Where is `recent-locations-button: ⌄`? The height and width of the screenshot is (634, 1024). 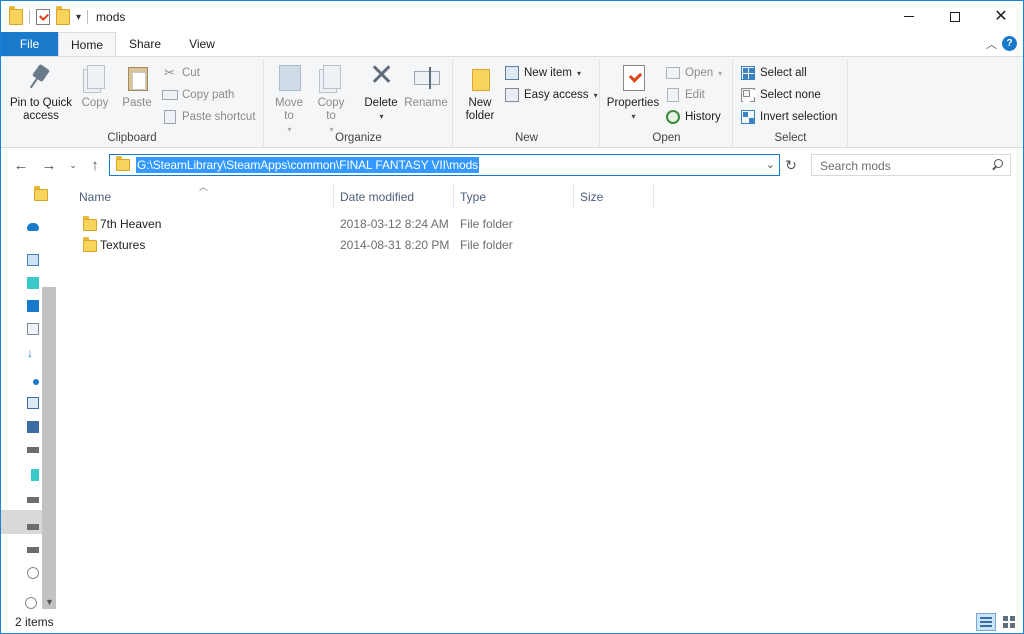 recent-locations-button: ⌄ is located at coordinates (73, 165).